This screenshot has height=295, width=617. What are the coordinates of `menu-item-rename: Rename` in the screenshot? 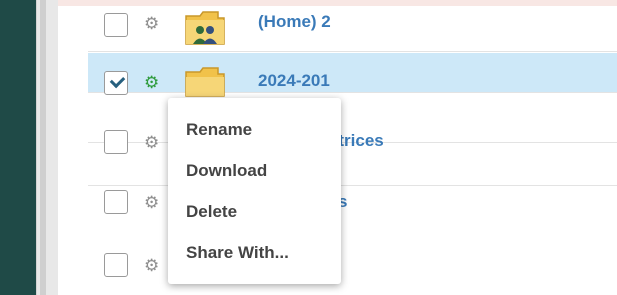 It's located at (219, 130).